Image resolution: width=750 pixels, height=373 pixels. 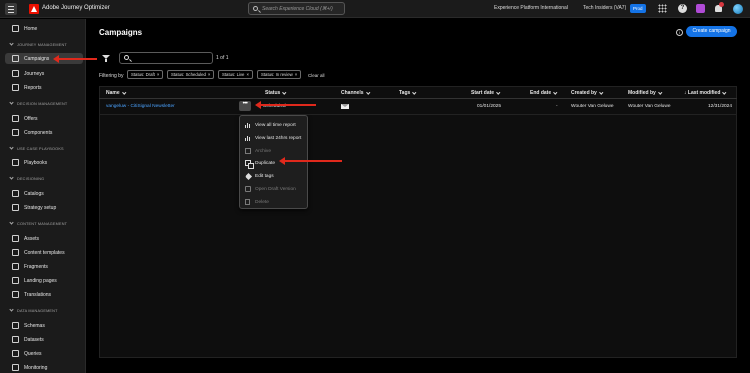 What do you see at coordinates (38, 45) in the screenshot?
I see `sidebar-section-journey-management: JOURNEY MANAGEMENT` at bounding box center [38, 45].